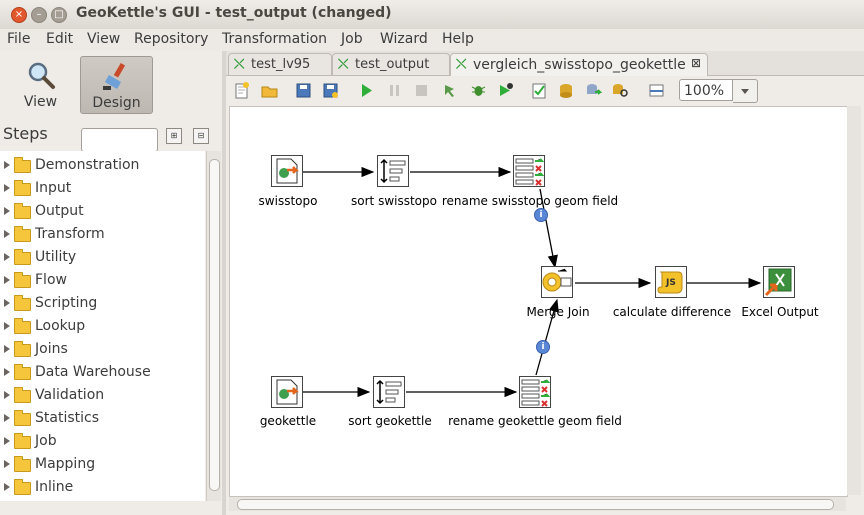 Image resolution: width=864 pixels, height=515 pixels. I want to click on menu-file: File, so click(18, 39).